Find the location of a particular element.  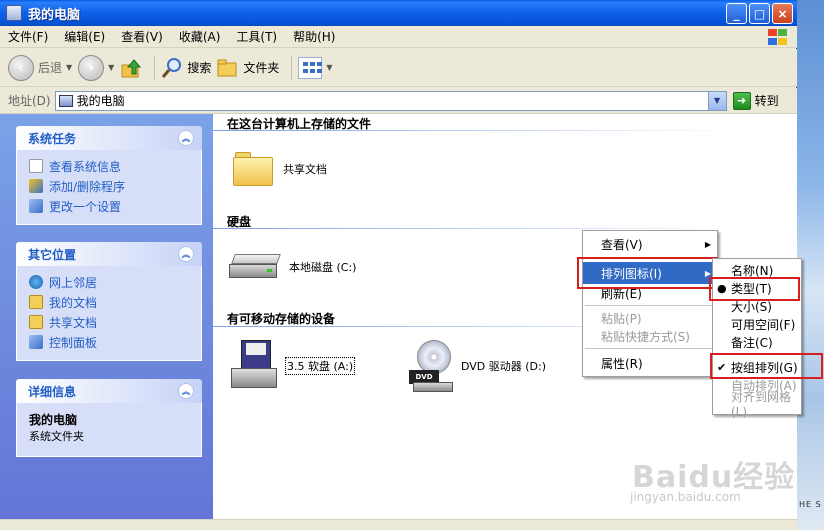

sub-label: 可用空间(F) is located at coordinates (763, 324).